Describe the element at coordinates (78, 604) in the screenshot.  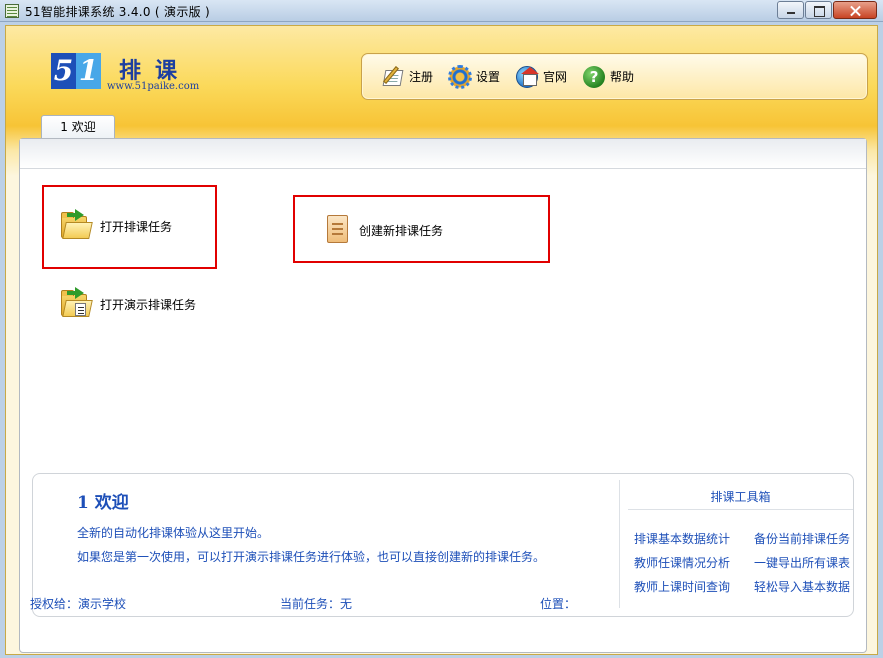
I see `status-licensed: 授权给：演示学校` at that location.